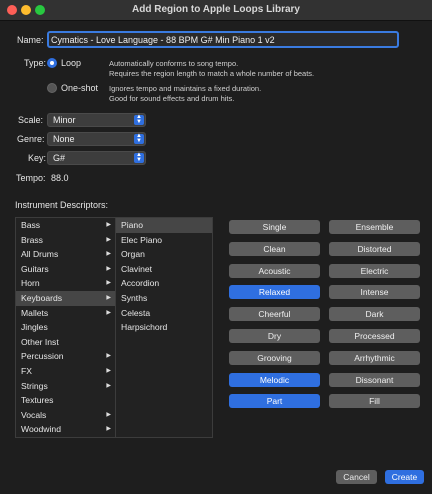 Image resolution: width=432 pixels, height=494 pixels. What do you see at coordinates (274, 270) in the screenshot?
I see `descriptor-button: Acoustic` at bounding box center [274, 270].